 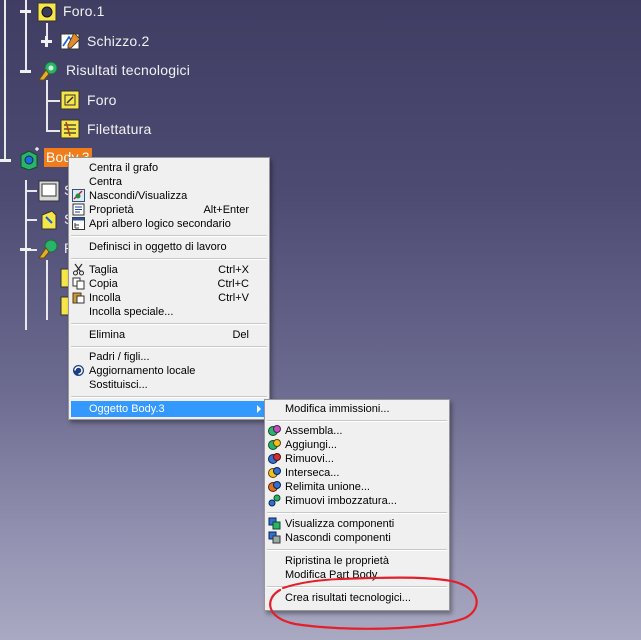 I want to click on copy-icon, so click(x=78, y=283).